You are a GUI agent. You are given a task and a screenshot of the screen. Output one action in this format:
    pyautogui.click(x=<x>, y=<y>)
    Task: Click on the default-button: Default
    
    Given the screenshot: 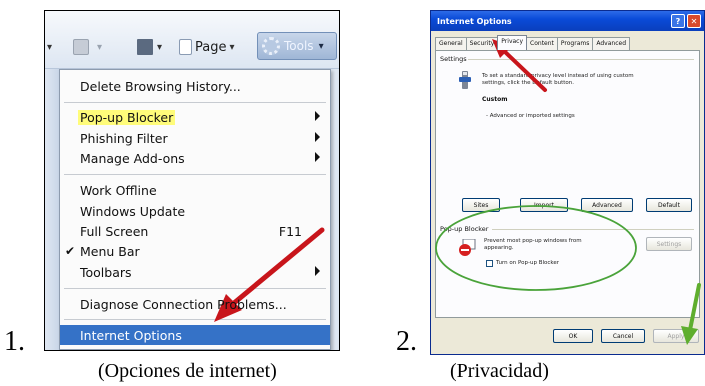 What is the action you would take?
    pyautogui.click(x=669, y=205)
    